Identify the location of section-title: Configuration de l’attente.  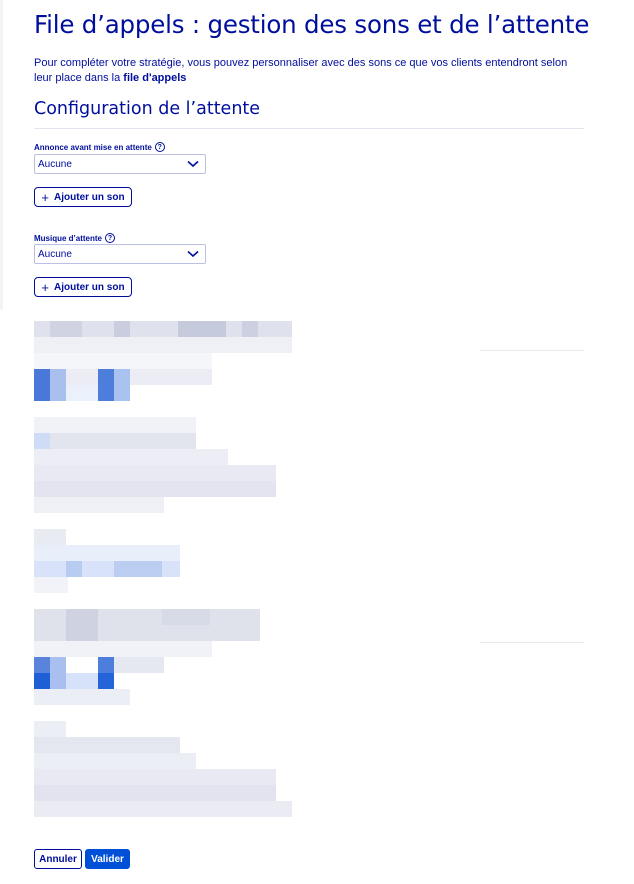
(147, 109).